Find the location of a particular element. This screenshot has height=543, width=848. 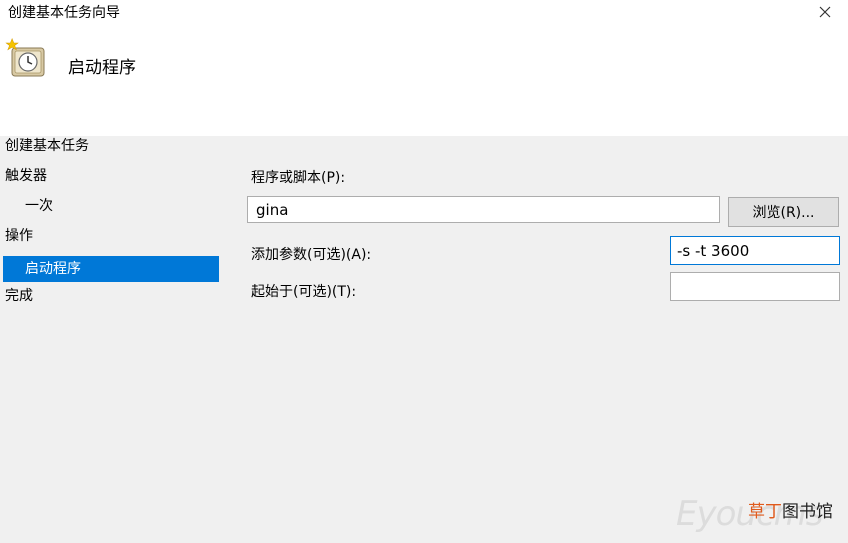

task-scheduler-clock-icon is located at coordinates (25, 57).